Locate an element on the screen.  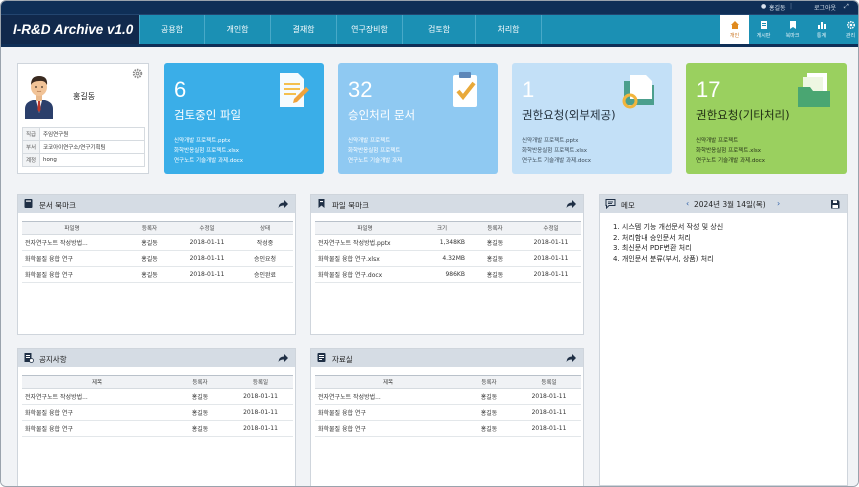
save-icon is located at coordinates (835, 204).